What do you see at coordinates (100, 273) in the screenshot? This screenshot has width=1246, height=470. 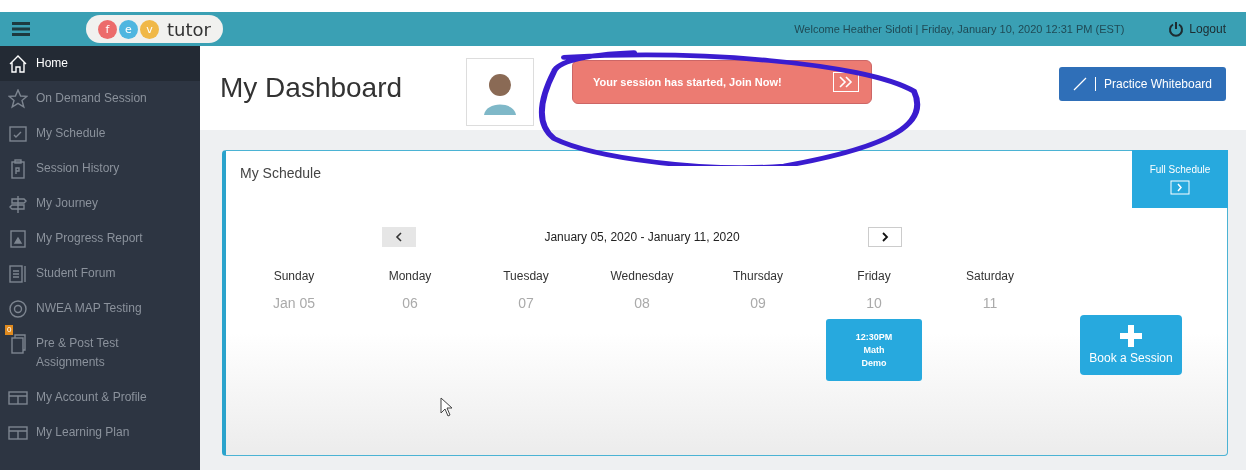 I see `sidebar-item: Student Forum` at bounding box center [100, 273].